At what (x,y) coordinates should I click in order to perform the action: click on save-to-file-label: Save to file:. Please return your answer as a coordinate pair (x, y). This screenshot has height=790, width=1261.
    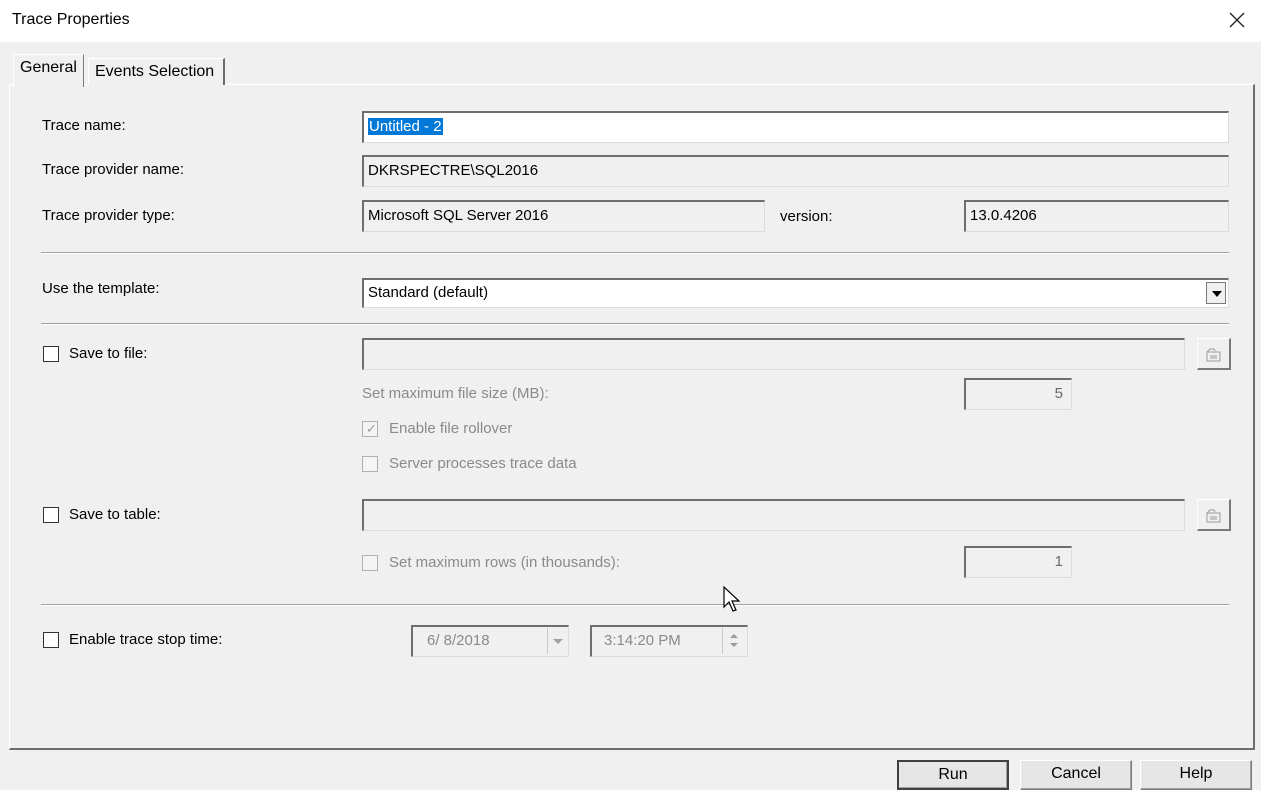
    Looking at the image, I should click on (108, 353).